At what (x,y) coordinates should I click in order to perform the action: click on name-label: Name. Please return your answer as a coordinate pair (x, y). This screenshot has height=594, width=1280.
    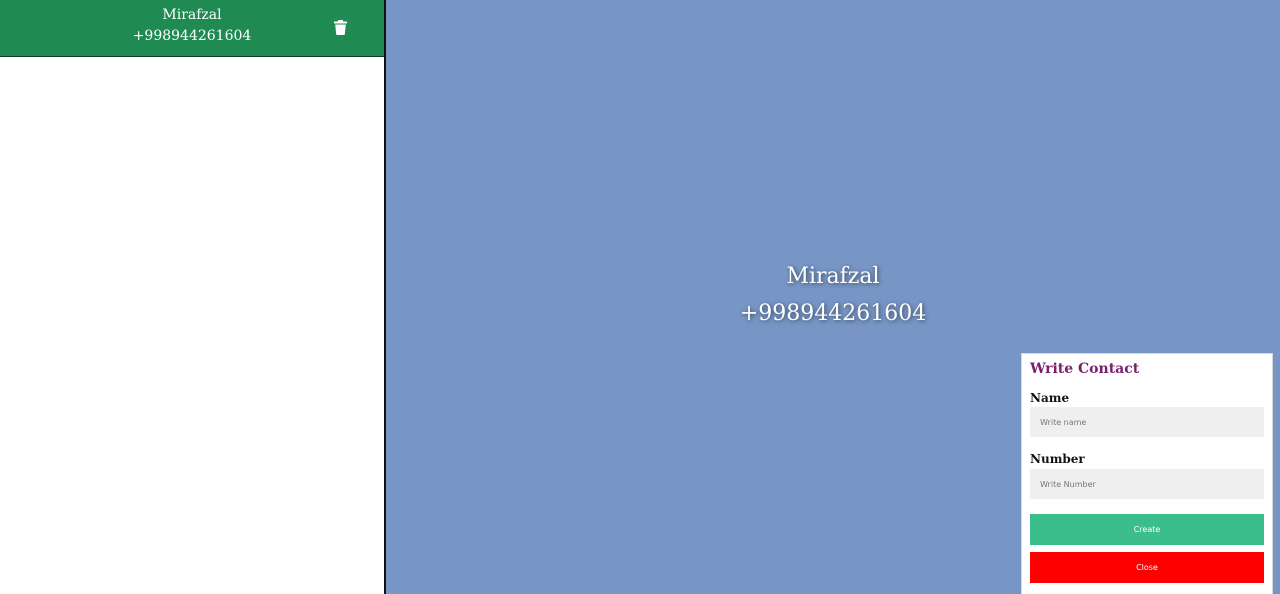
    Looking at the image, I should click on (1050, 398).